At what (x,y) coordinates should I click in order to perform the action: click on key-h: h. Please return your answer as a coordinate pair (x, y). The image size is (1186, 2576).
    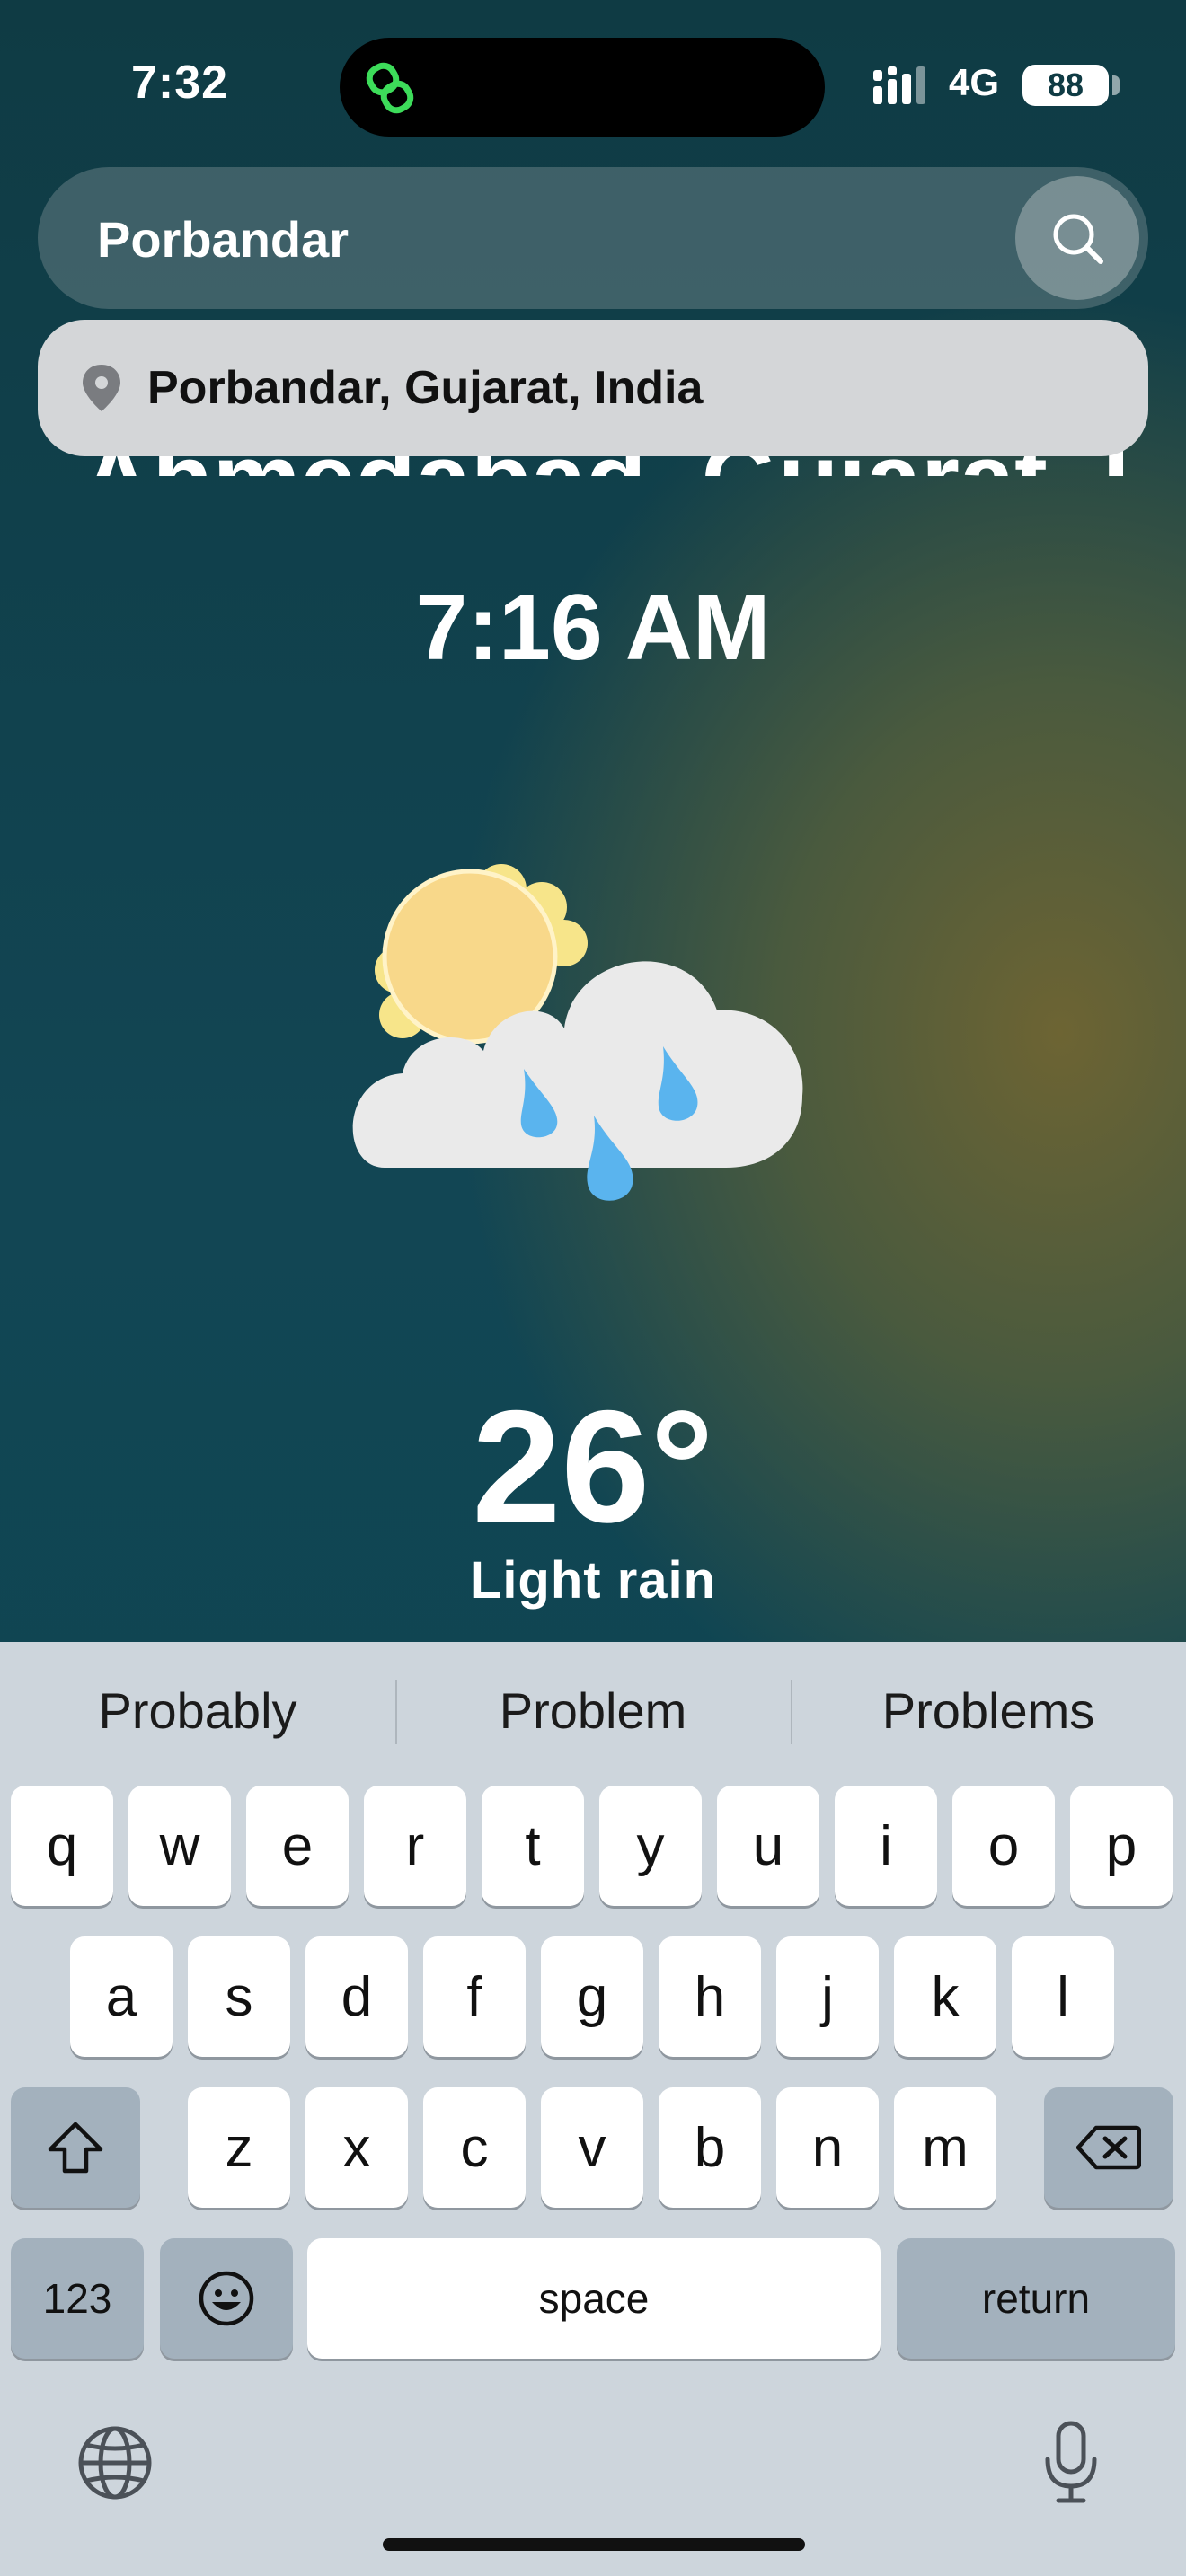
    Looking at the image, I should click on (710, 1997).